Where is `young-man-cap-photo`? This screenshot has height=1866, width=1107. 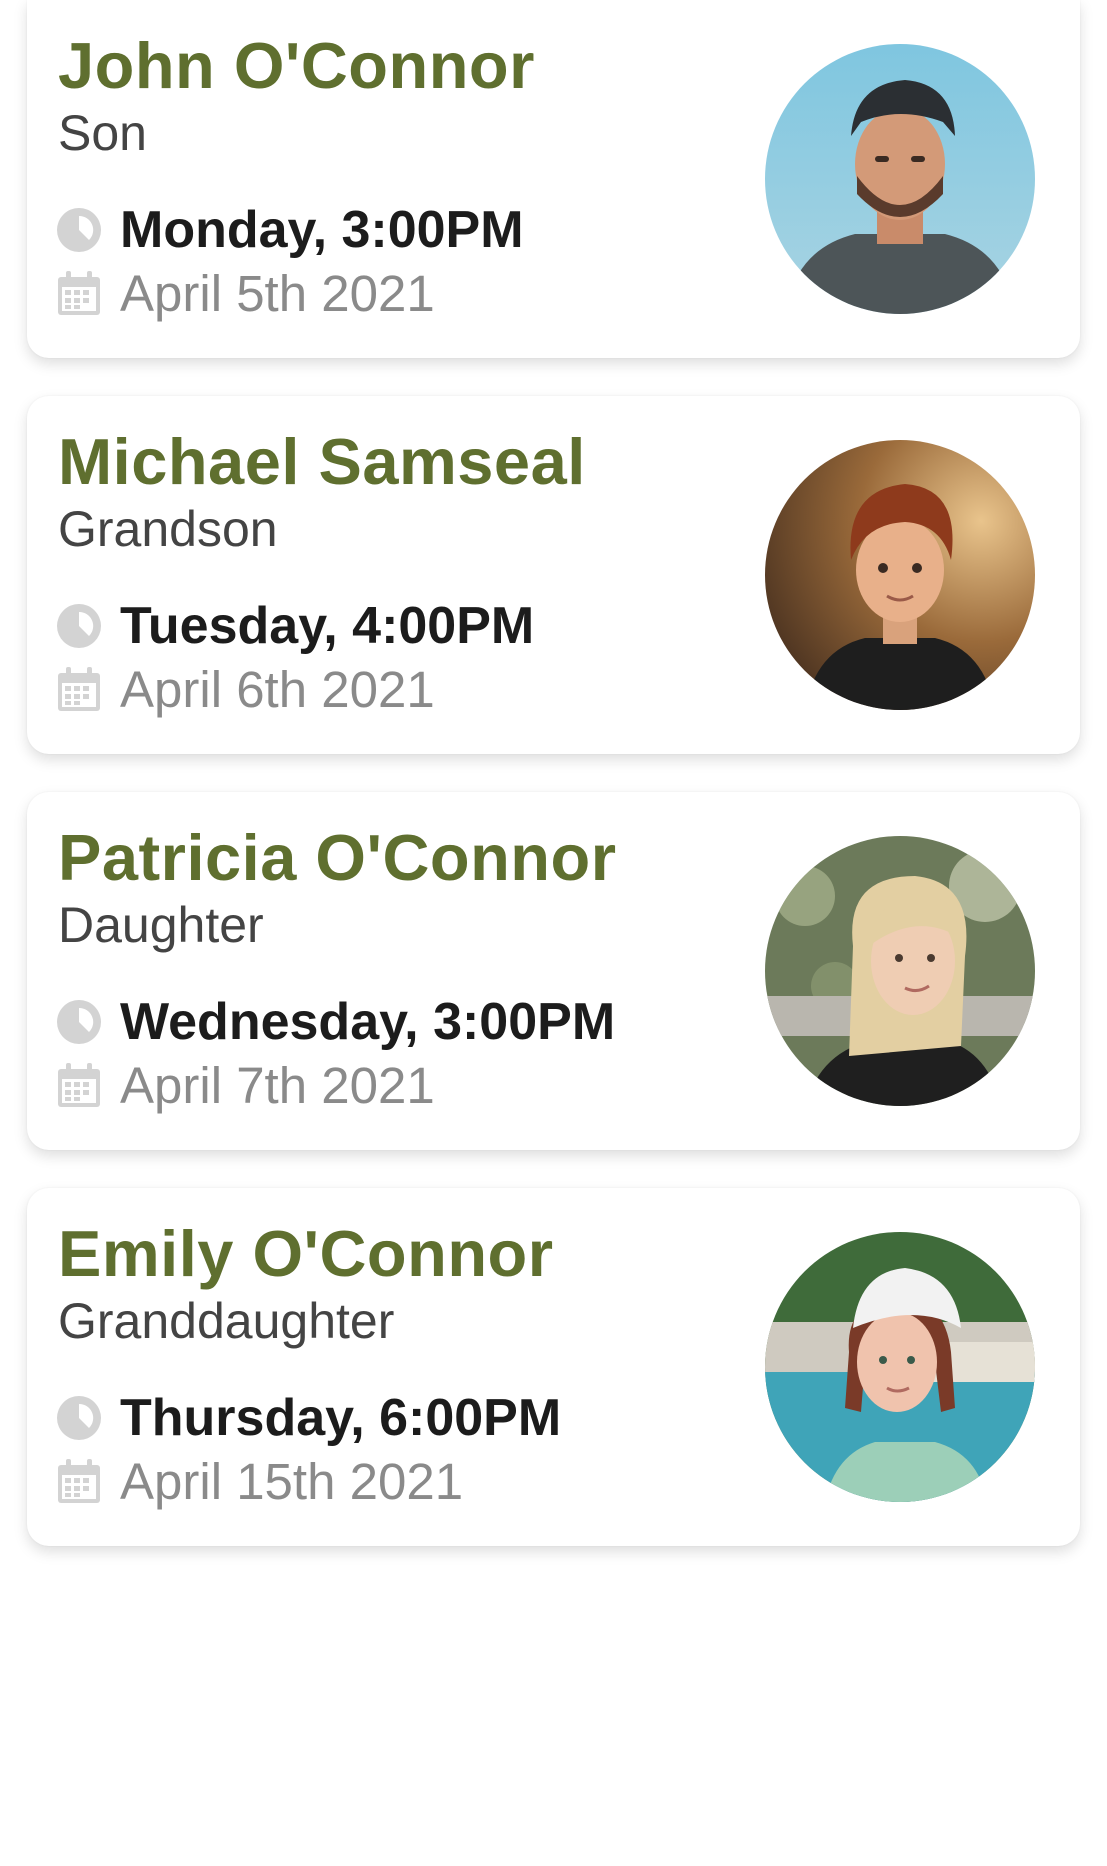
young-man-cap-photo is located at coordinates (900, 179).